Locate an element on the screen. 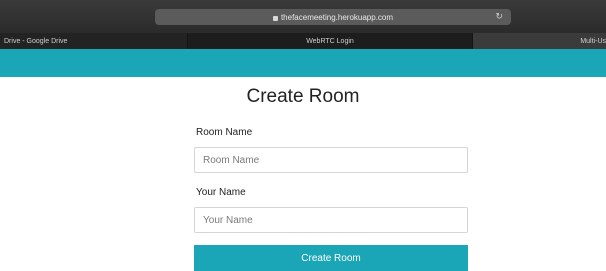 This screenshot has width=606, height=271. tab-webrtc-login: WebRTC Login is located at coordinates (330, 41).